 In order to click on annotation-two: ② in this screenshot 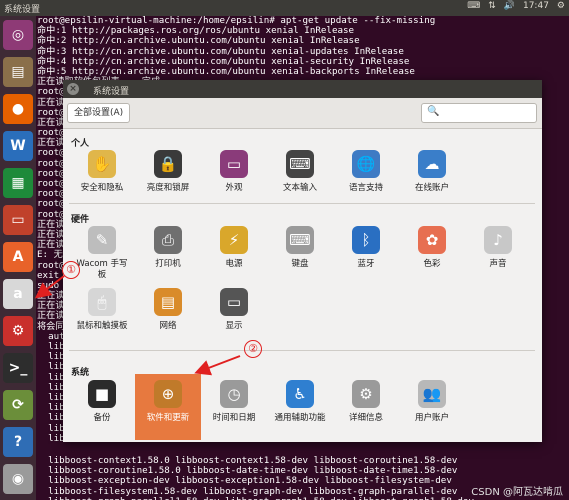, I will do `click(253, 349)`.